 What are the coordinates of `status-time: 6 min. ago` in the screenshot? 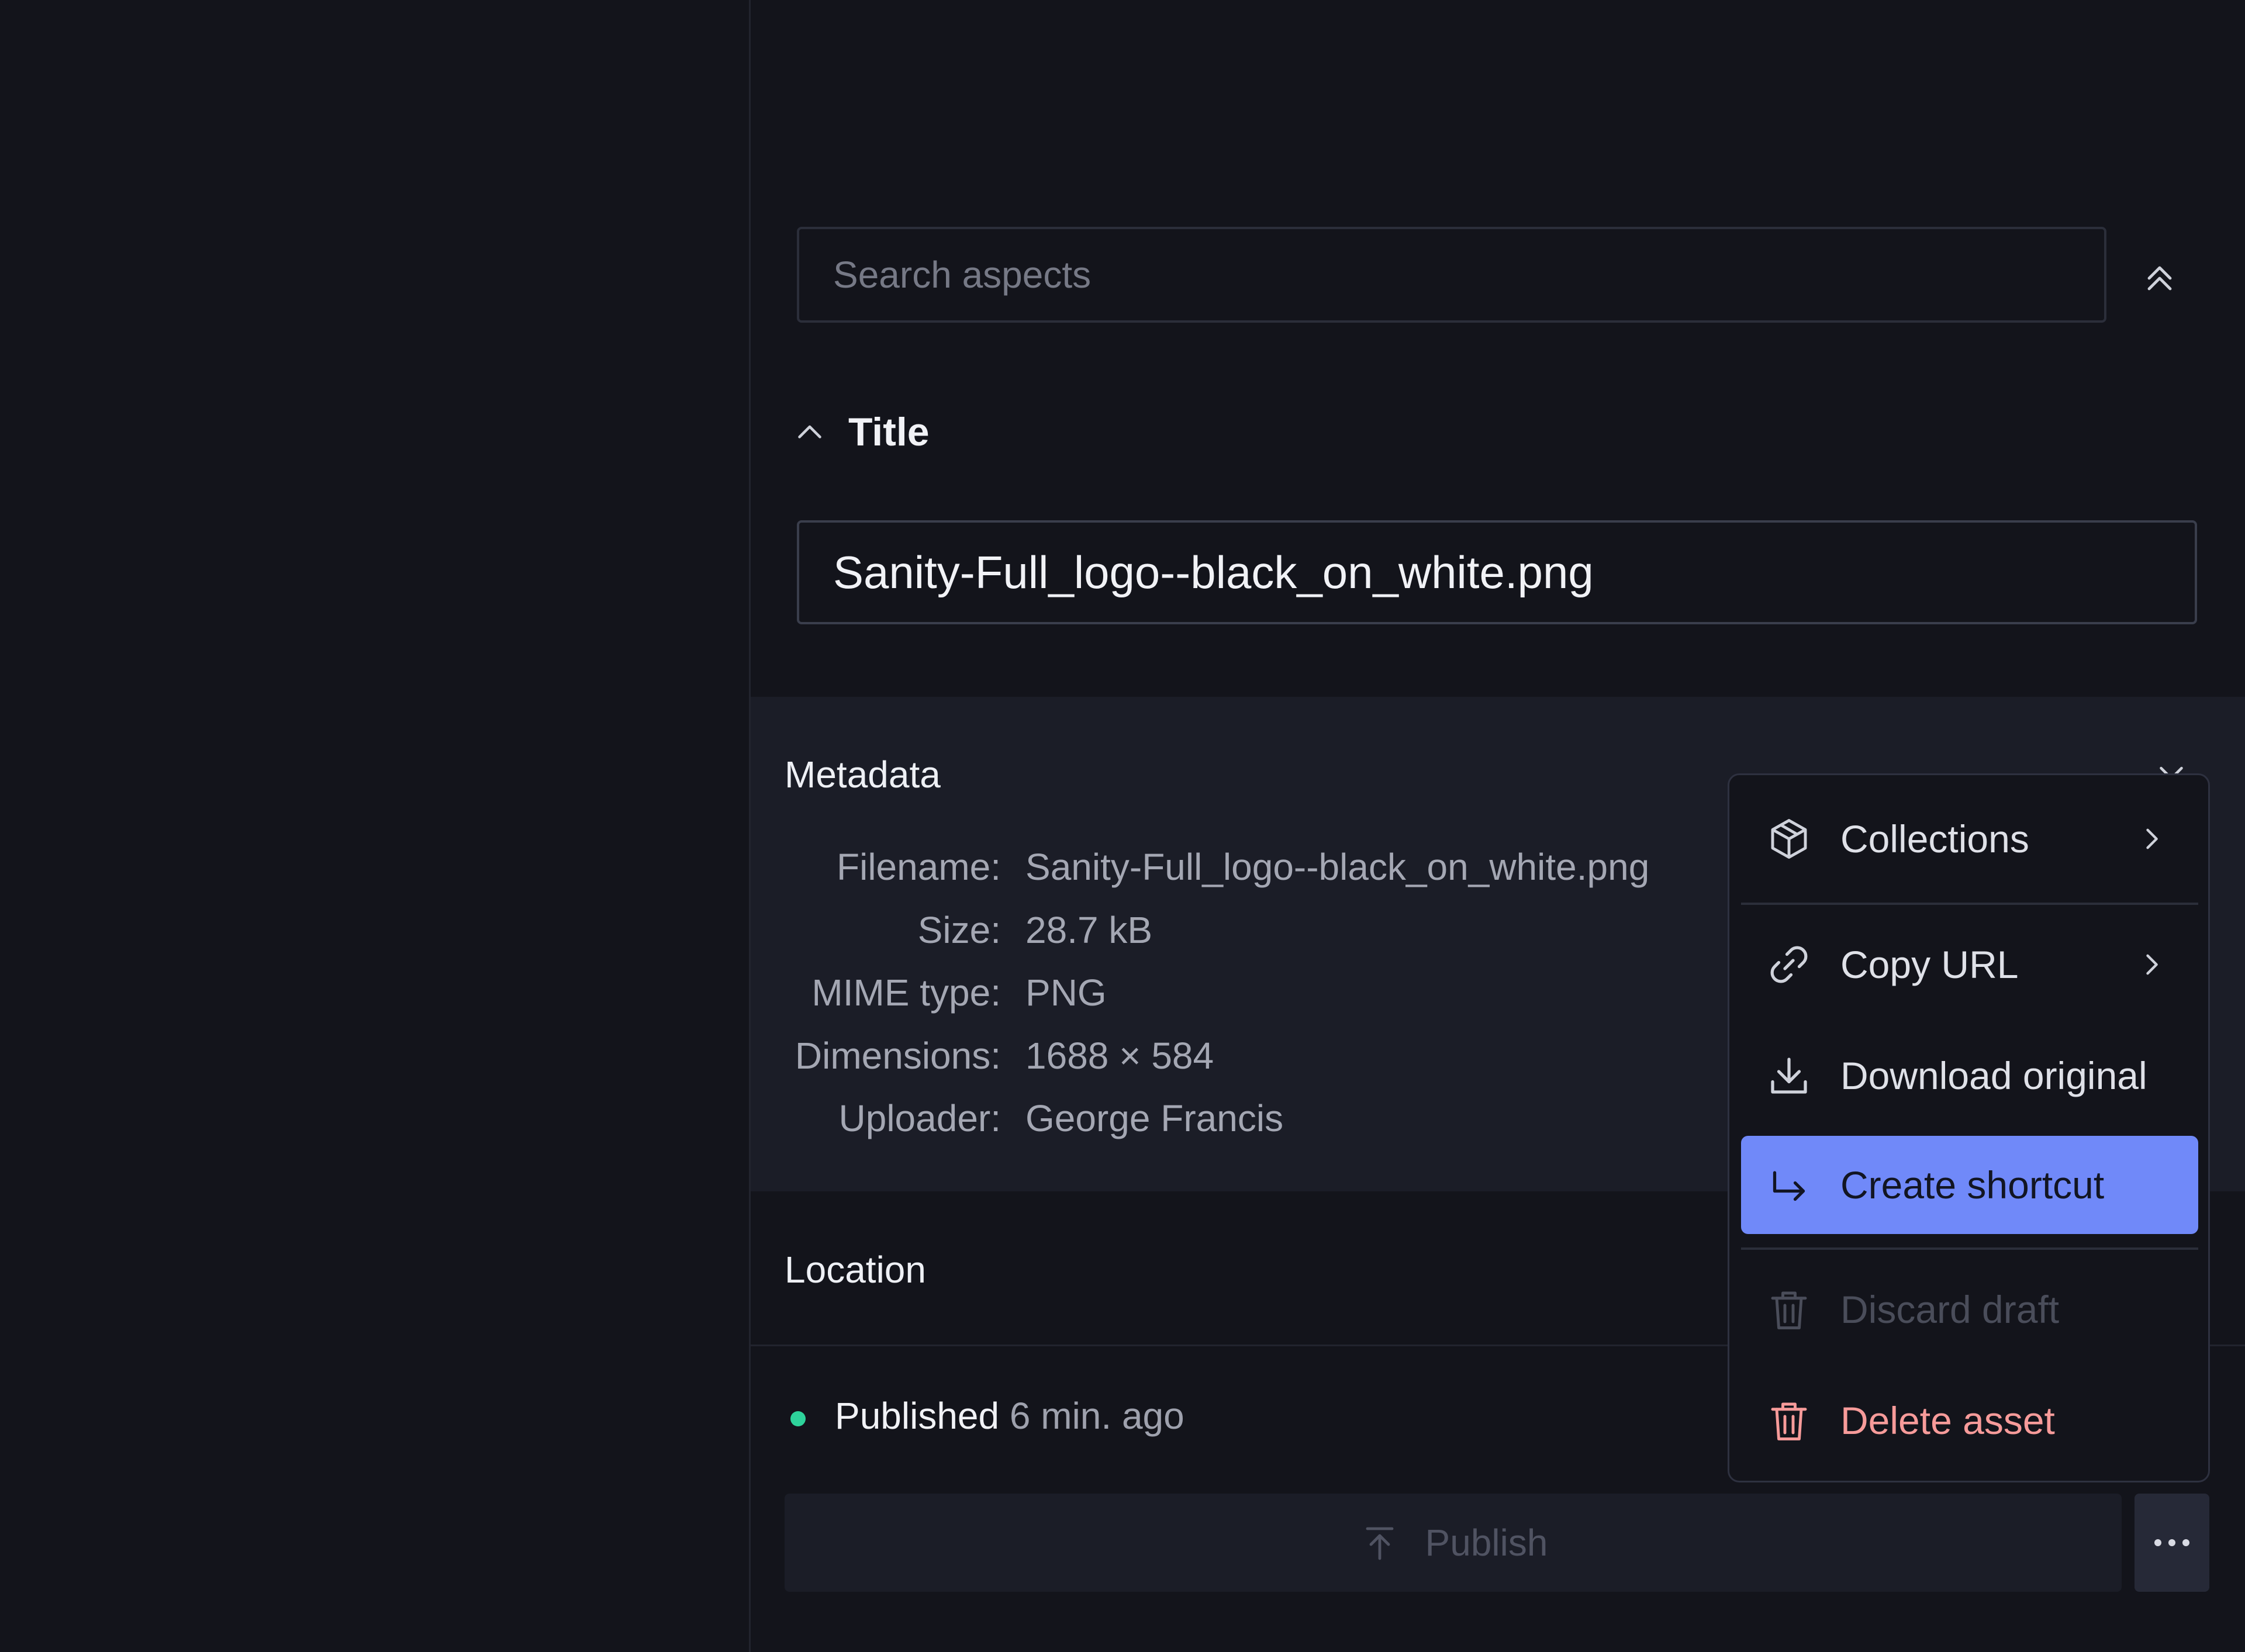 It's located at (1096, 1416).